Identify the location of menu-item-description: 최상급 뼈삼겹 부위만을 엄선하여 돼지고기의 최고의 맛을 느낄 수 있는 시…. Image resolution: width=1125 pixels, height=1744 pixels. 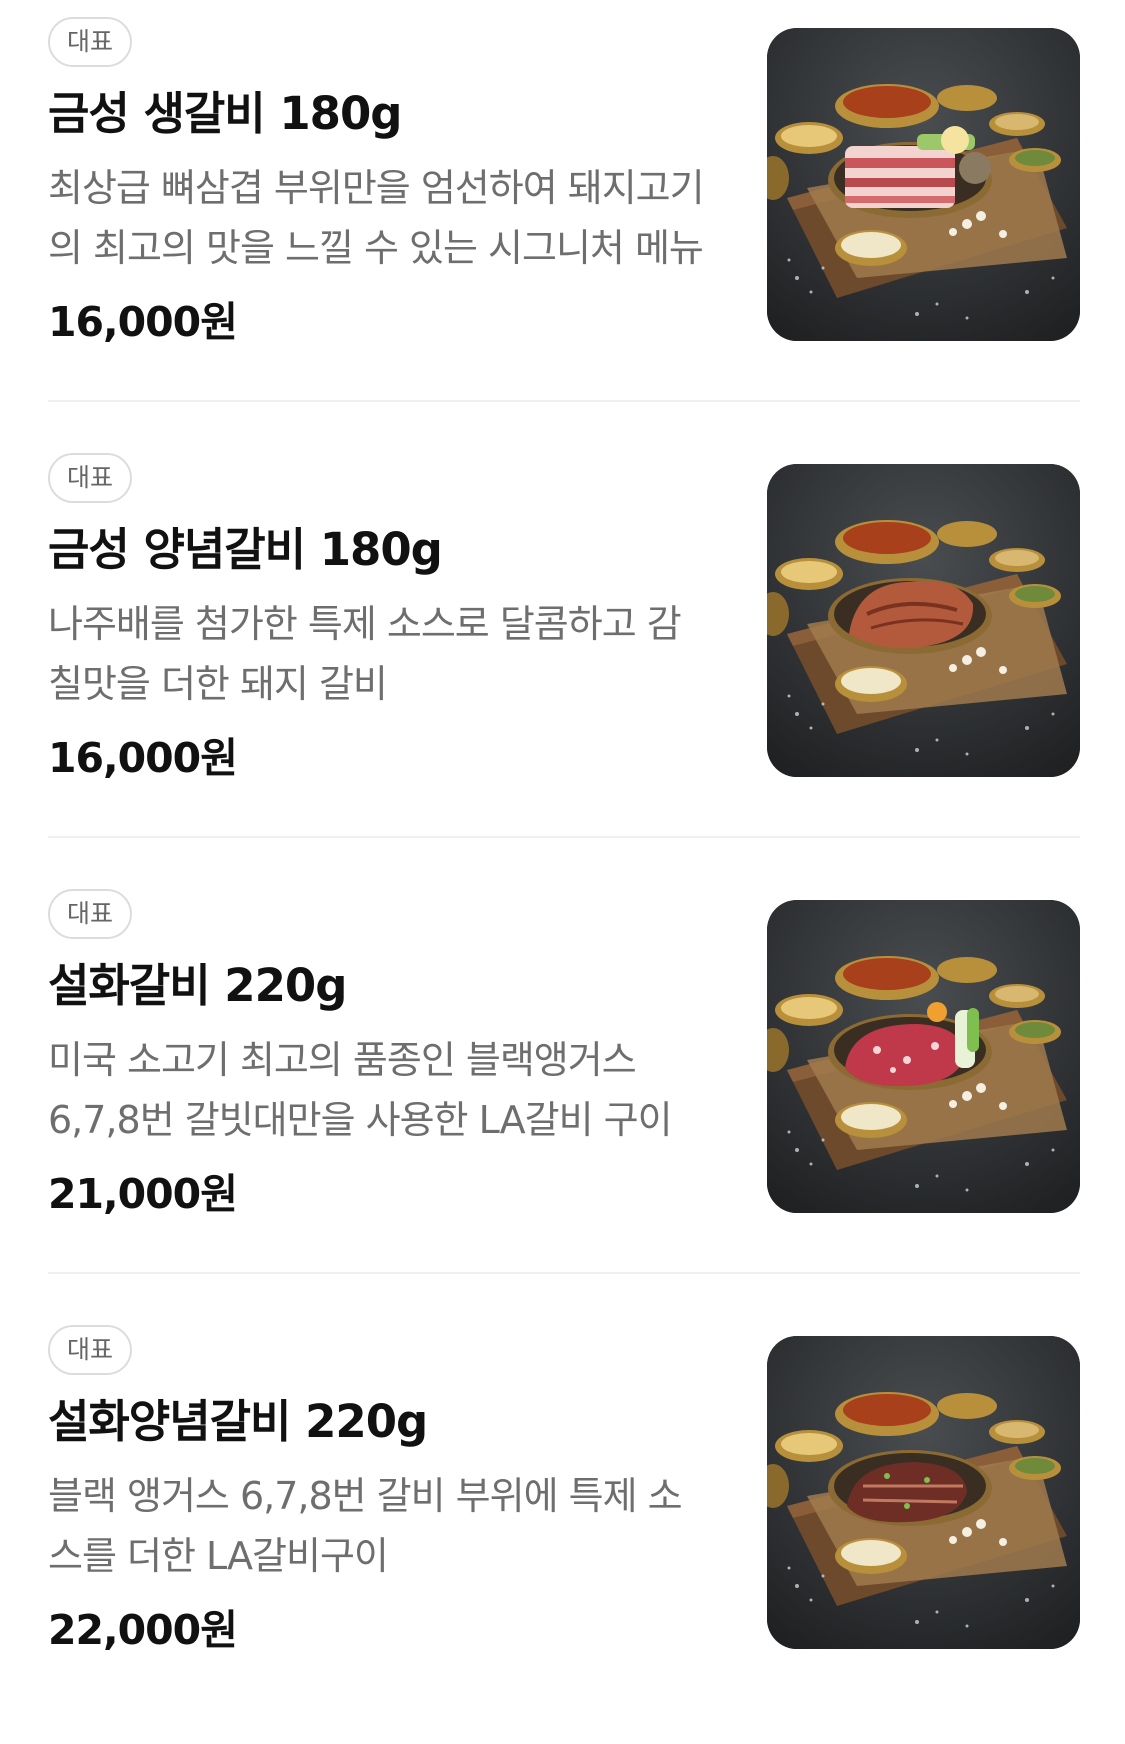
(376, 218).